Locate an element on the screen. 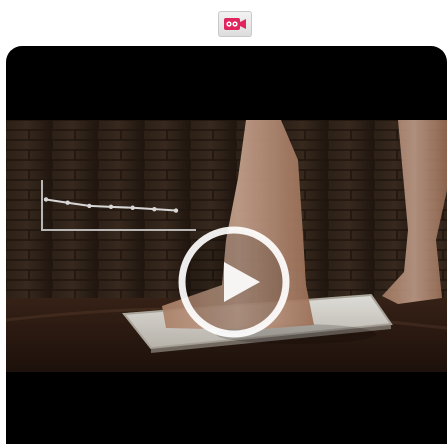 Image resolution: width=447 pixels, height=444 pixels. video-camera-glyph is located at coordinates (235, 24).